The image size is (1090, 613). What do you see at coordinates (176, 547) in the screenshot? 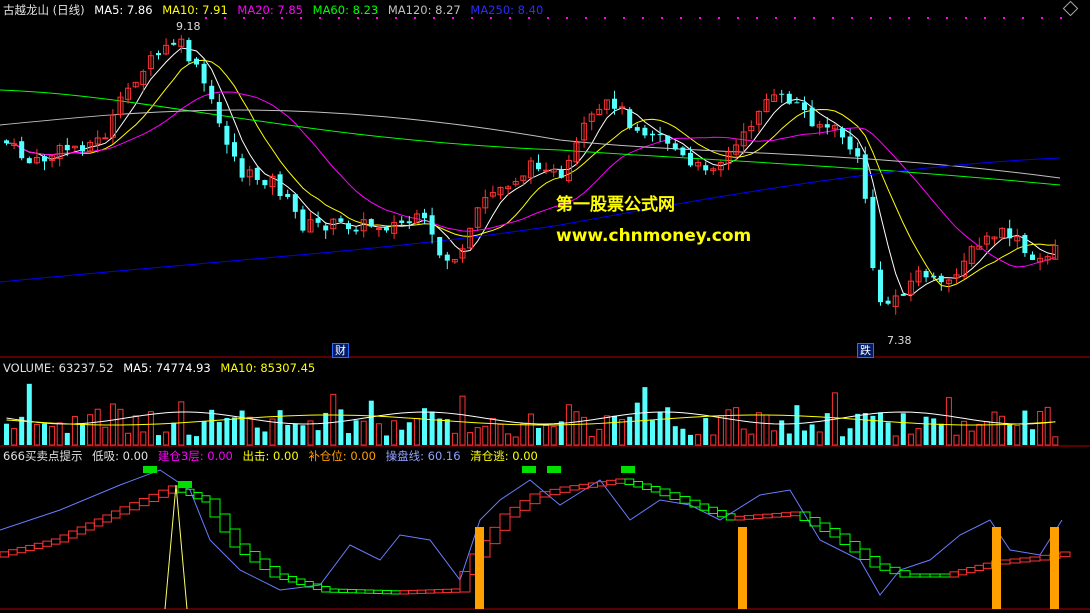
I see `spike-line` at bounding box center [176, 547].